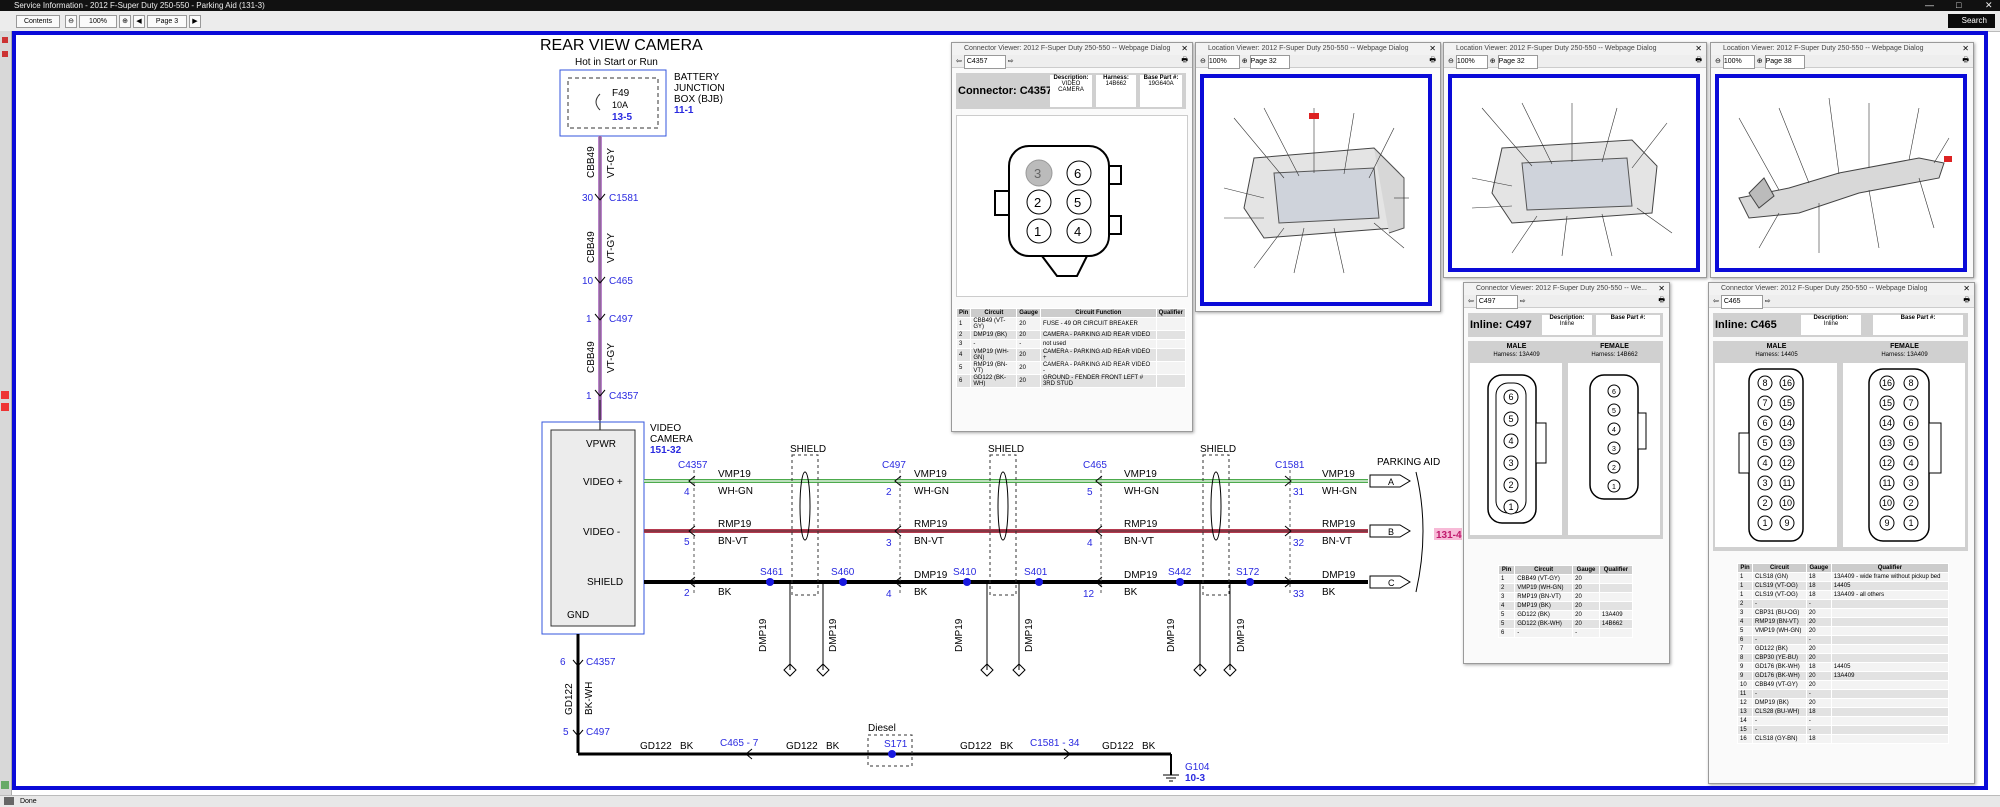  Describe the element at coordinates (684, 110) in the screenshot. I see `bjb-ref-link: 11-1` at that location.